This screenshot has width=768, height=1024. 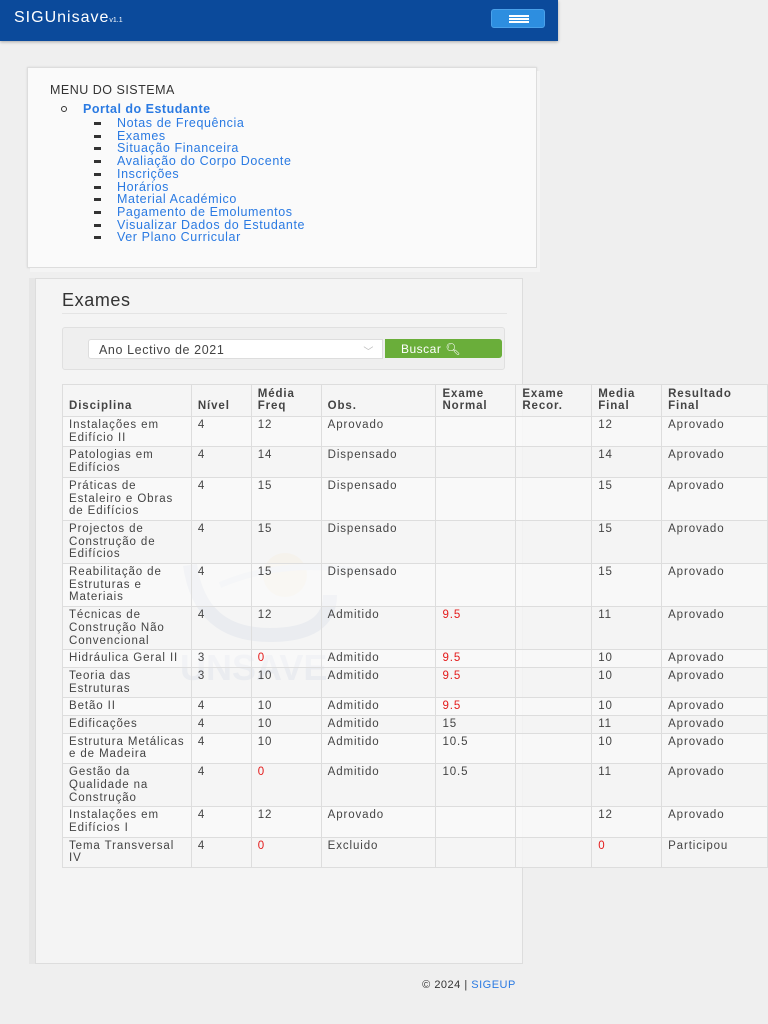 What do you see at coordinates (447, 985) in the screenshot?
I see `copyright: © 2024 |` at bounding box center [447, 985].